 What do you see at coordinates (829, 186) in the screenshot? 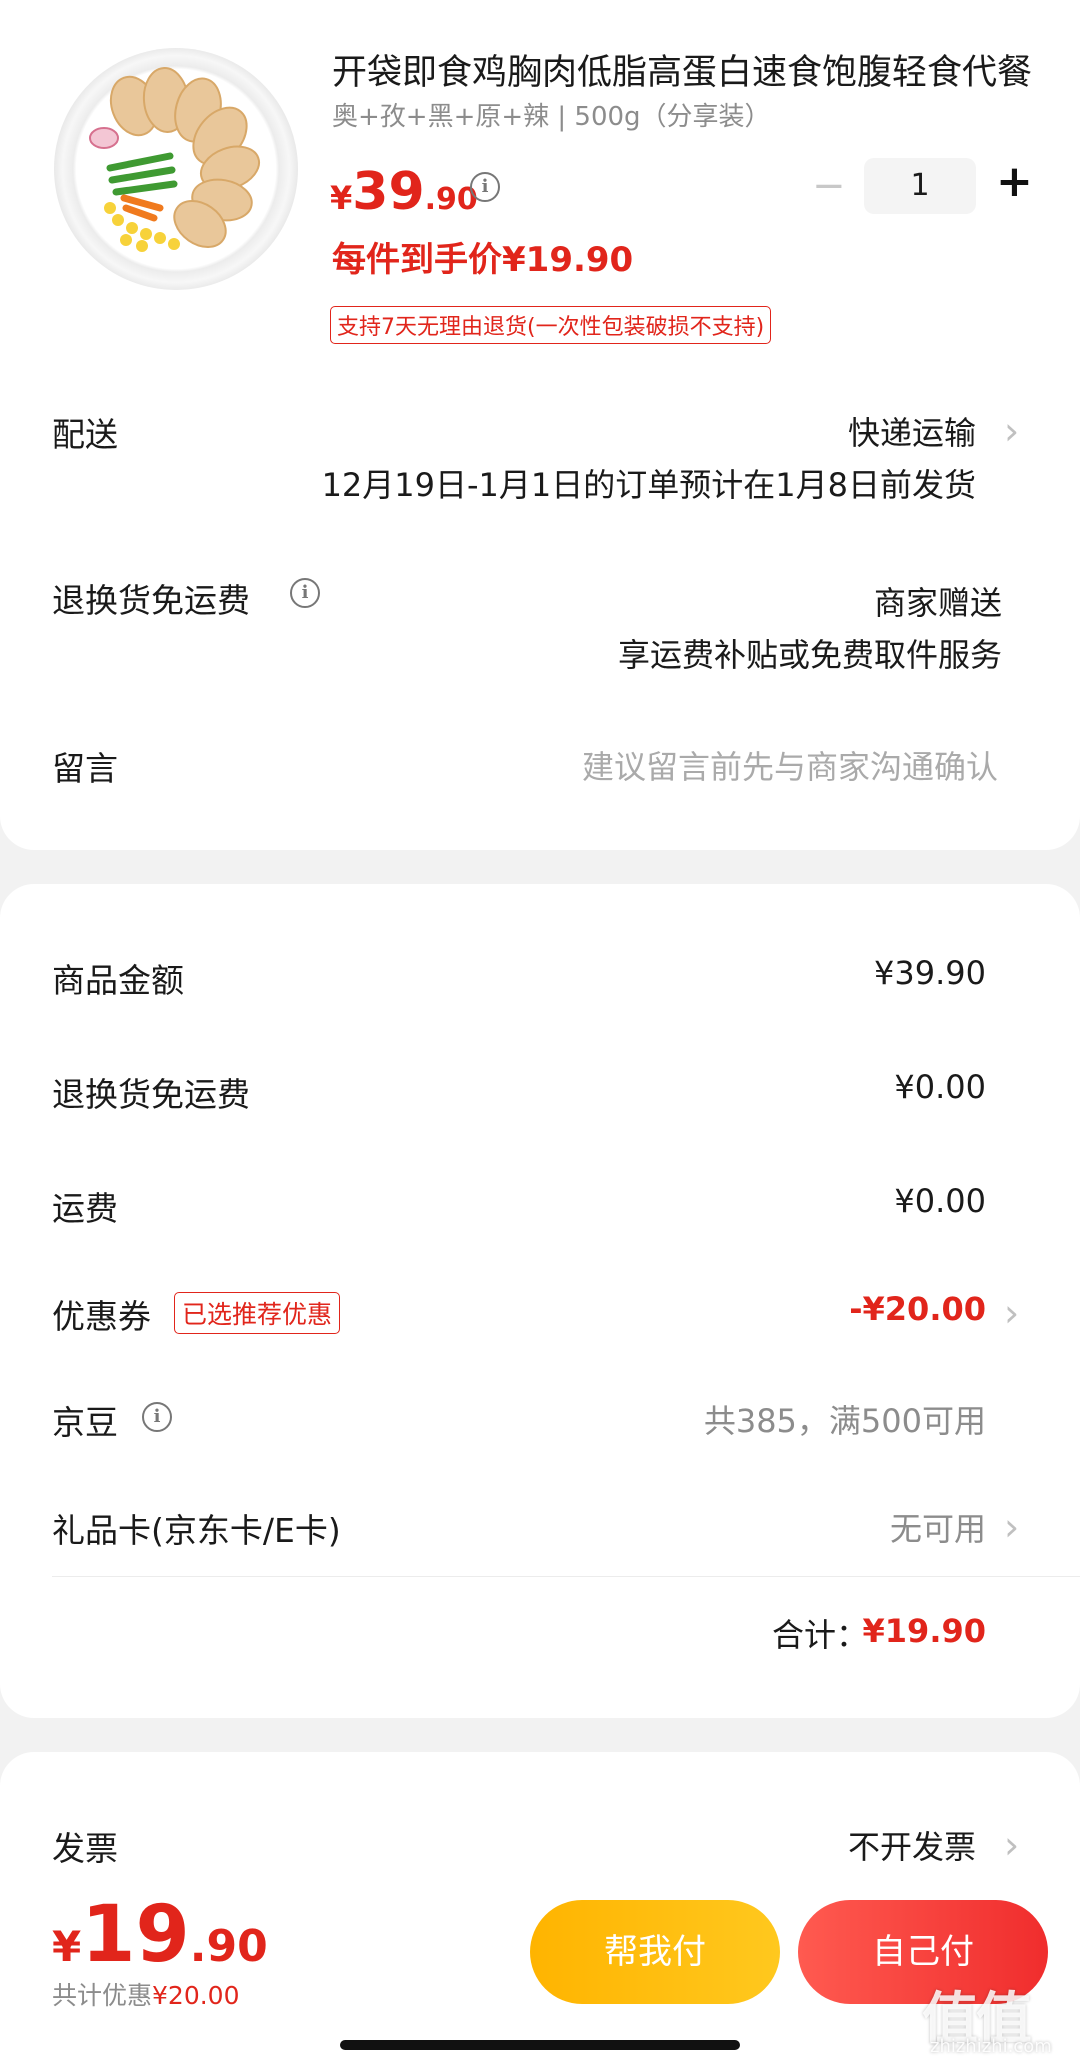
I see `quantity-minus-button: −` at bounding box center [829, 186].